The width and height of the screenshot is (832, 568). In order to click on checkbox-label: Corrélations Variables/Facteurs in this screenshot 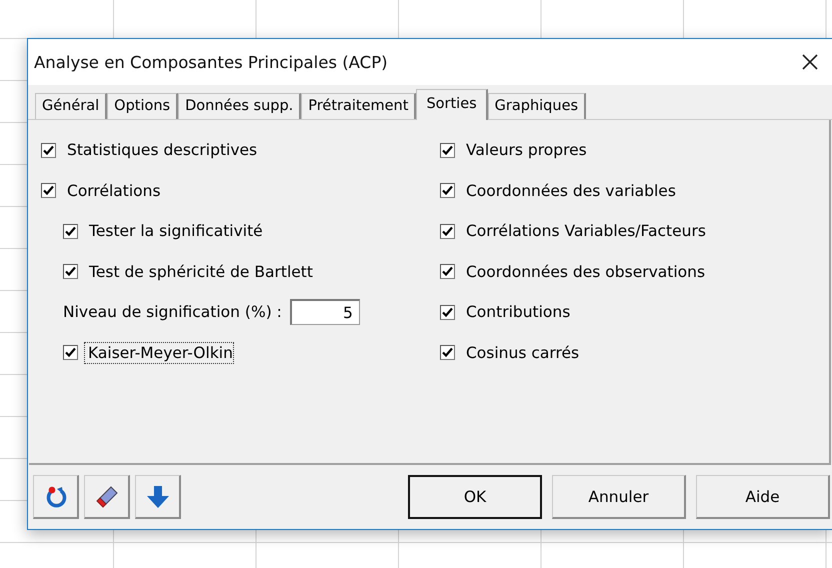, I will do `click(586, 231)`.